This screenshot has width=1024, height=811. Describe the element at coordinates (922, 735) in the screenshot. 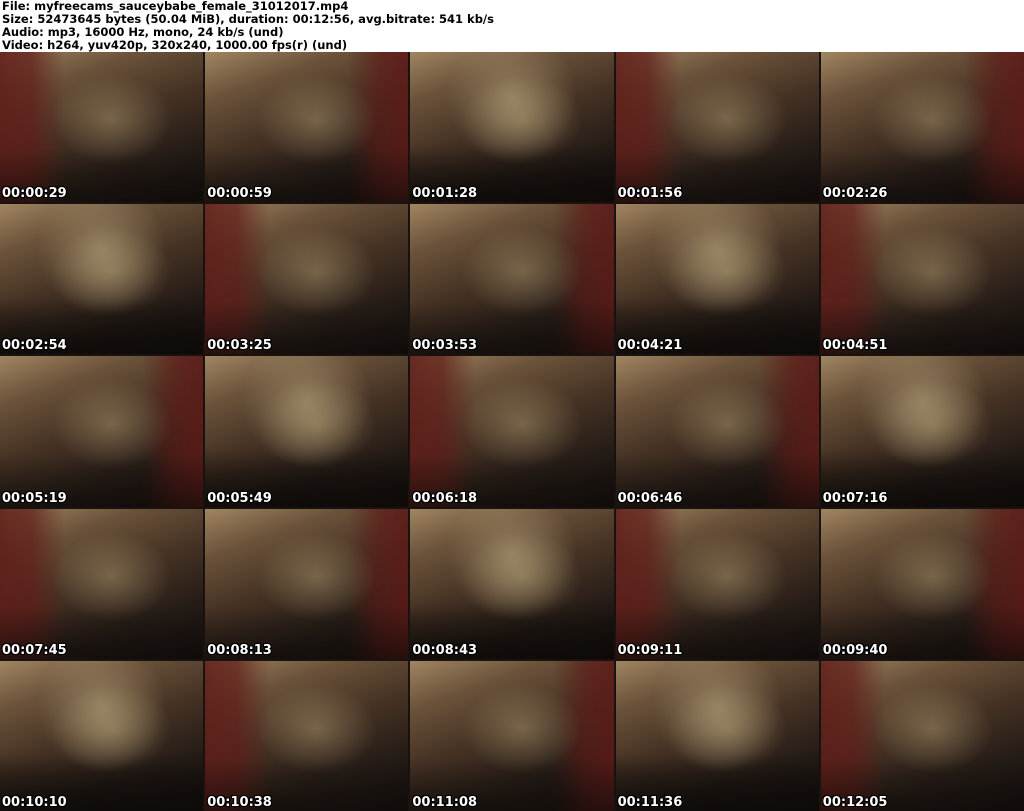

I see `video-thumbnail: 00:12:05` at that location.